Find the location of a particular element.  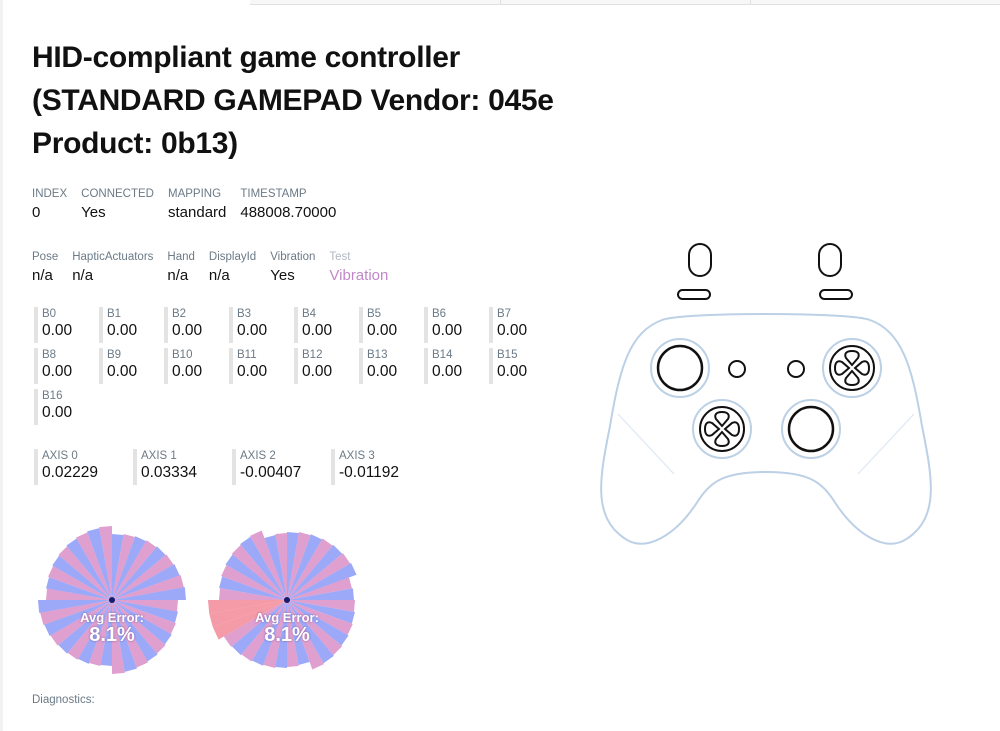

right-stick-circularity: Avg Error: 8.1% is located at coordinates (287, 600).